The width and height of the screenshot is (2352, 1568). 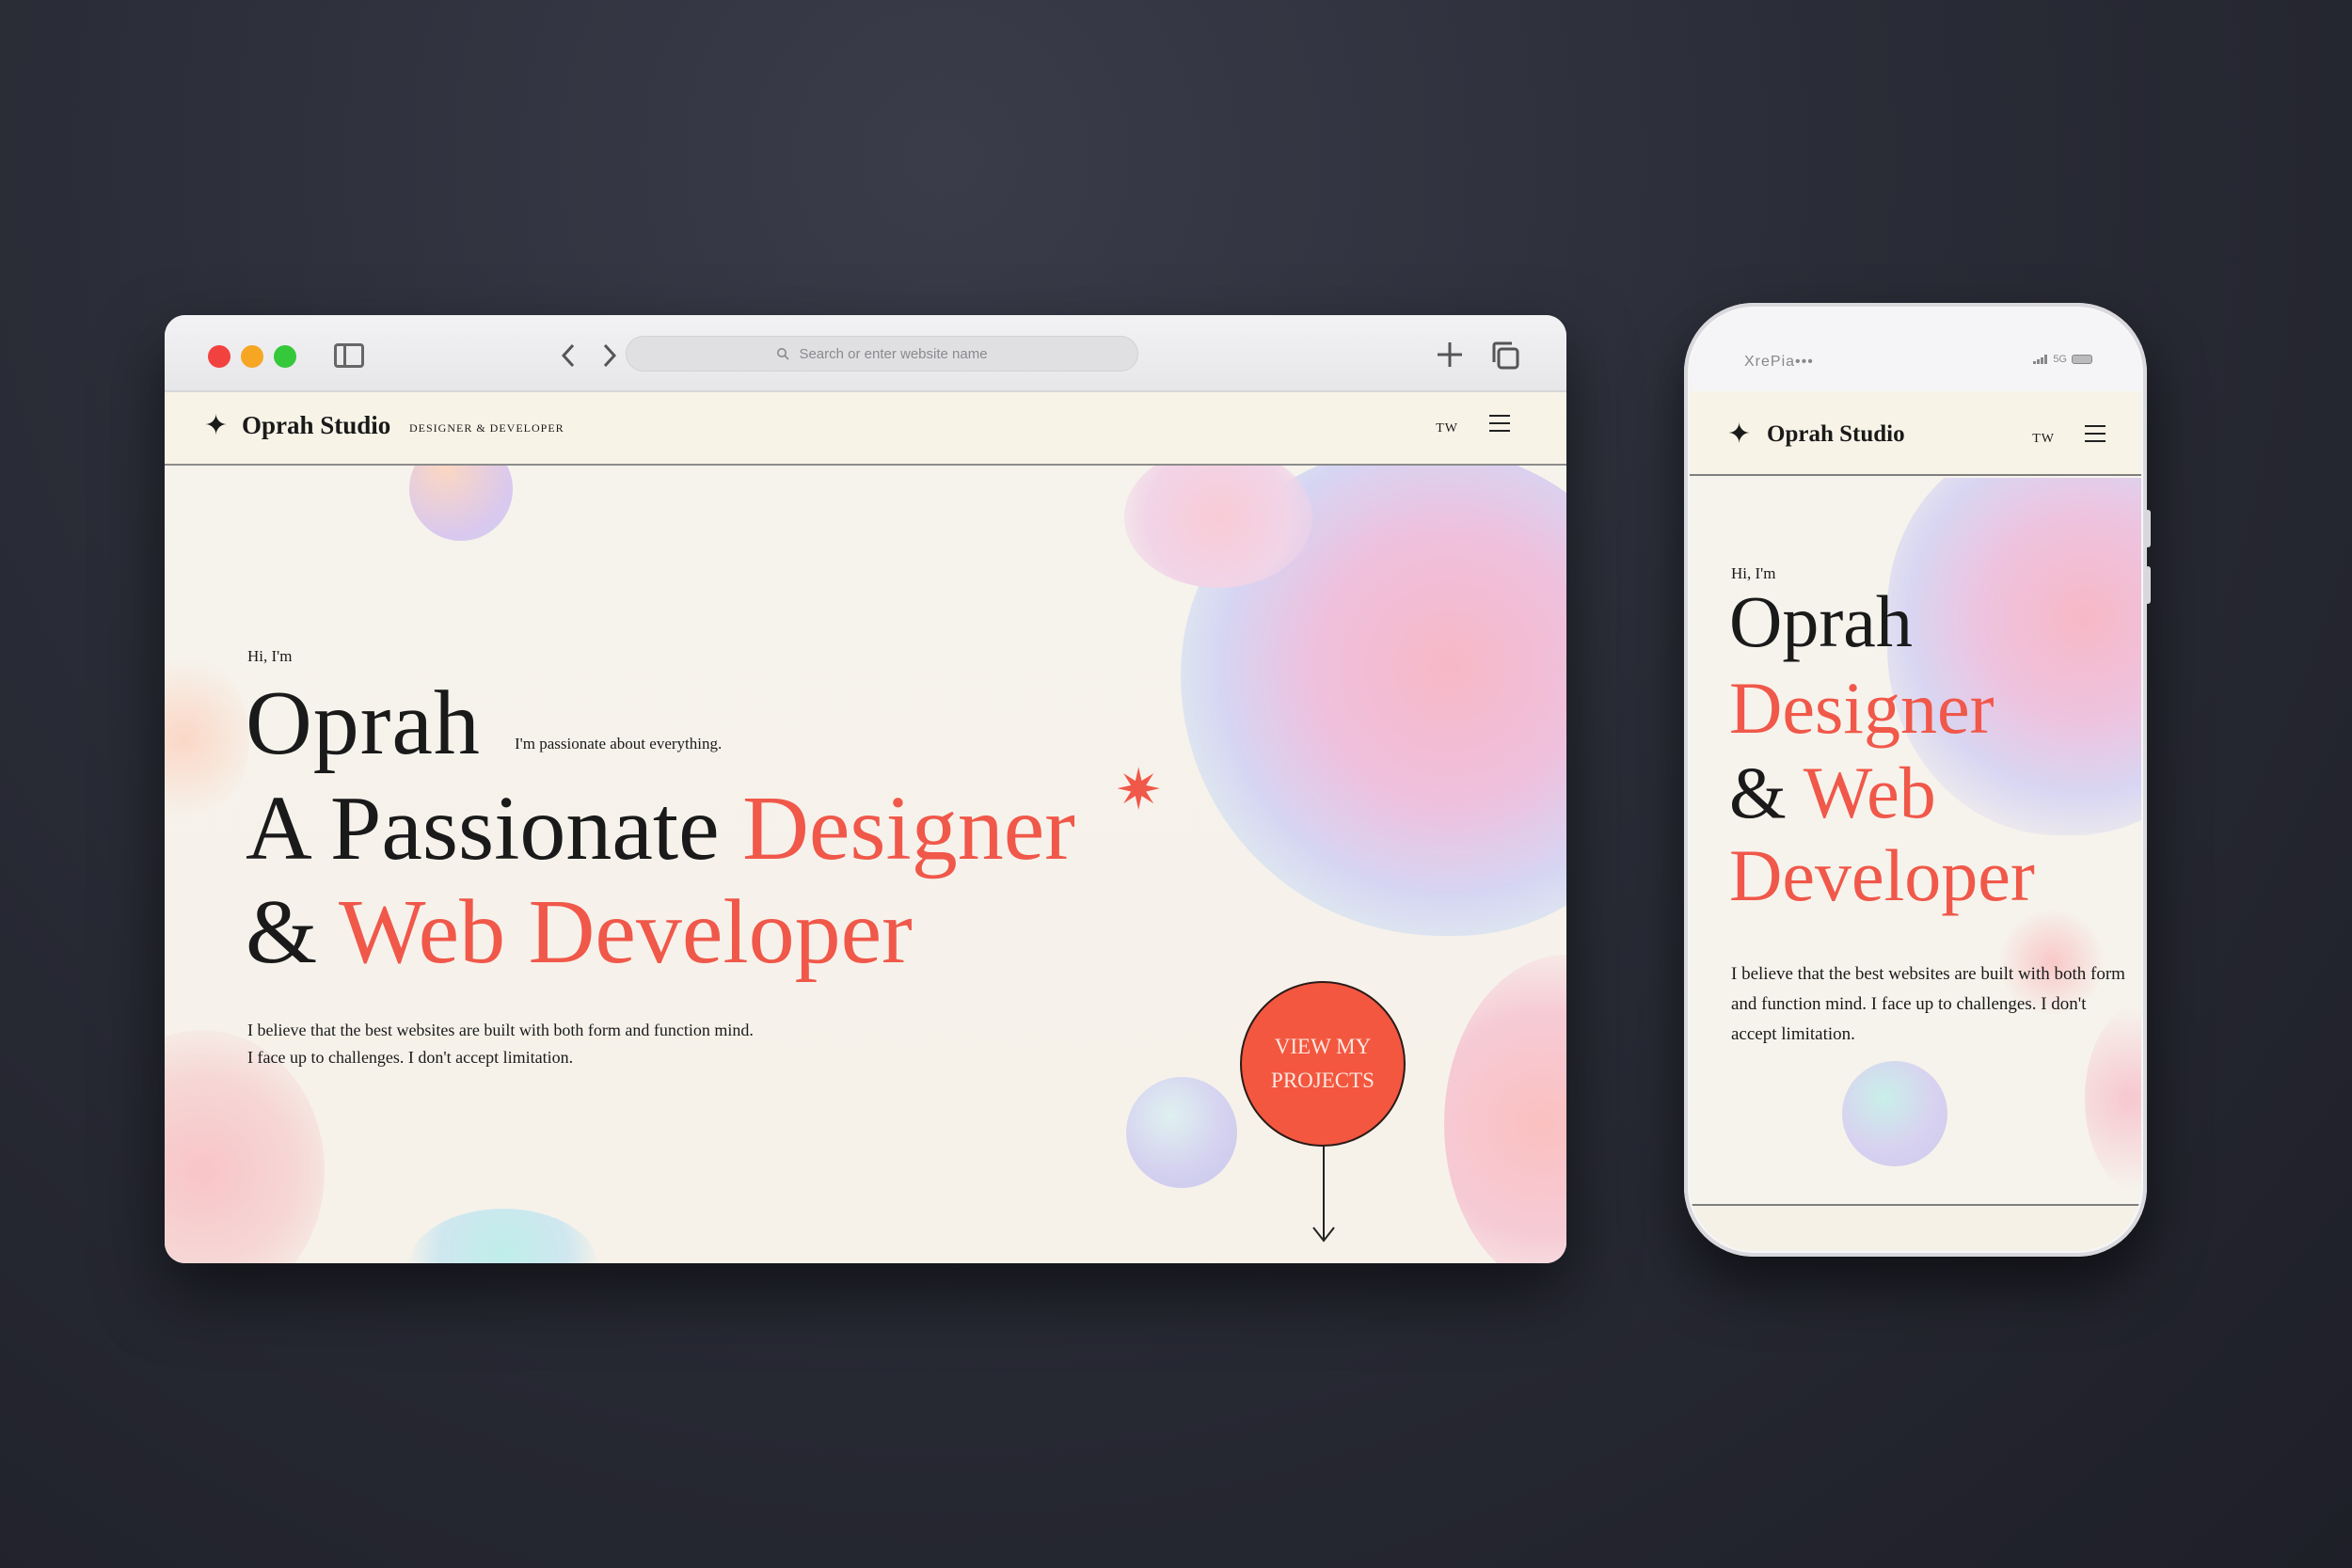 I want to click on cta-label-line: PROJECTS, so click(x=1323, y=1080).